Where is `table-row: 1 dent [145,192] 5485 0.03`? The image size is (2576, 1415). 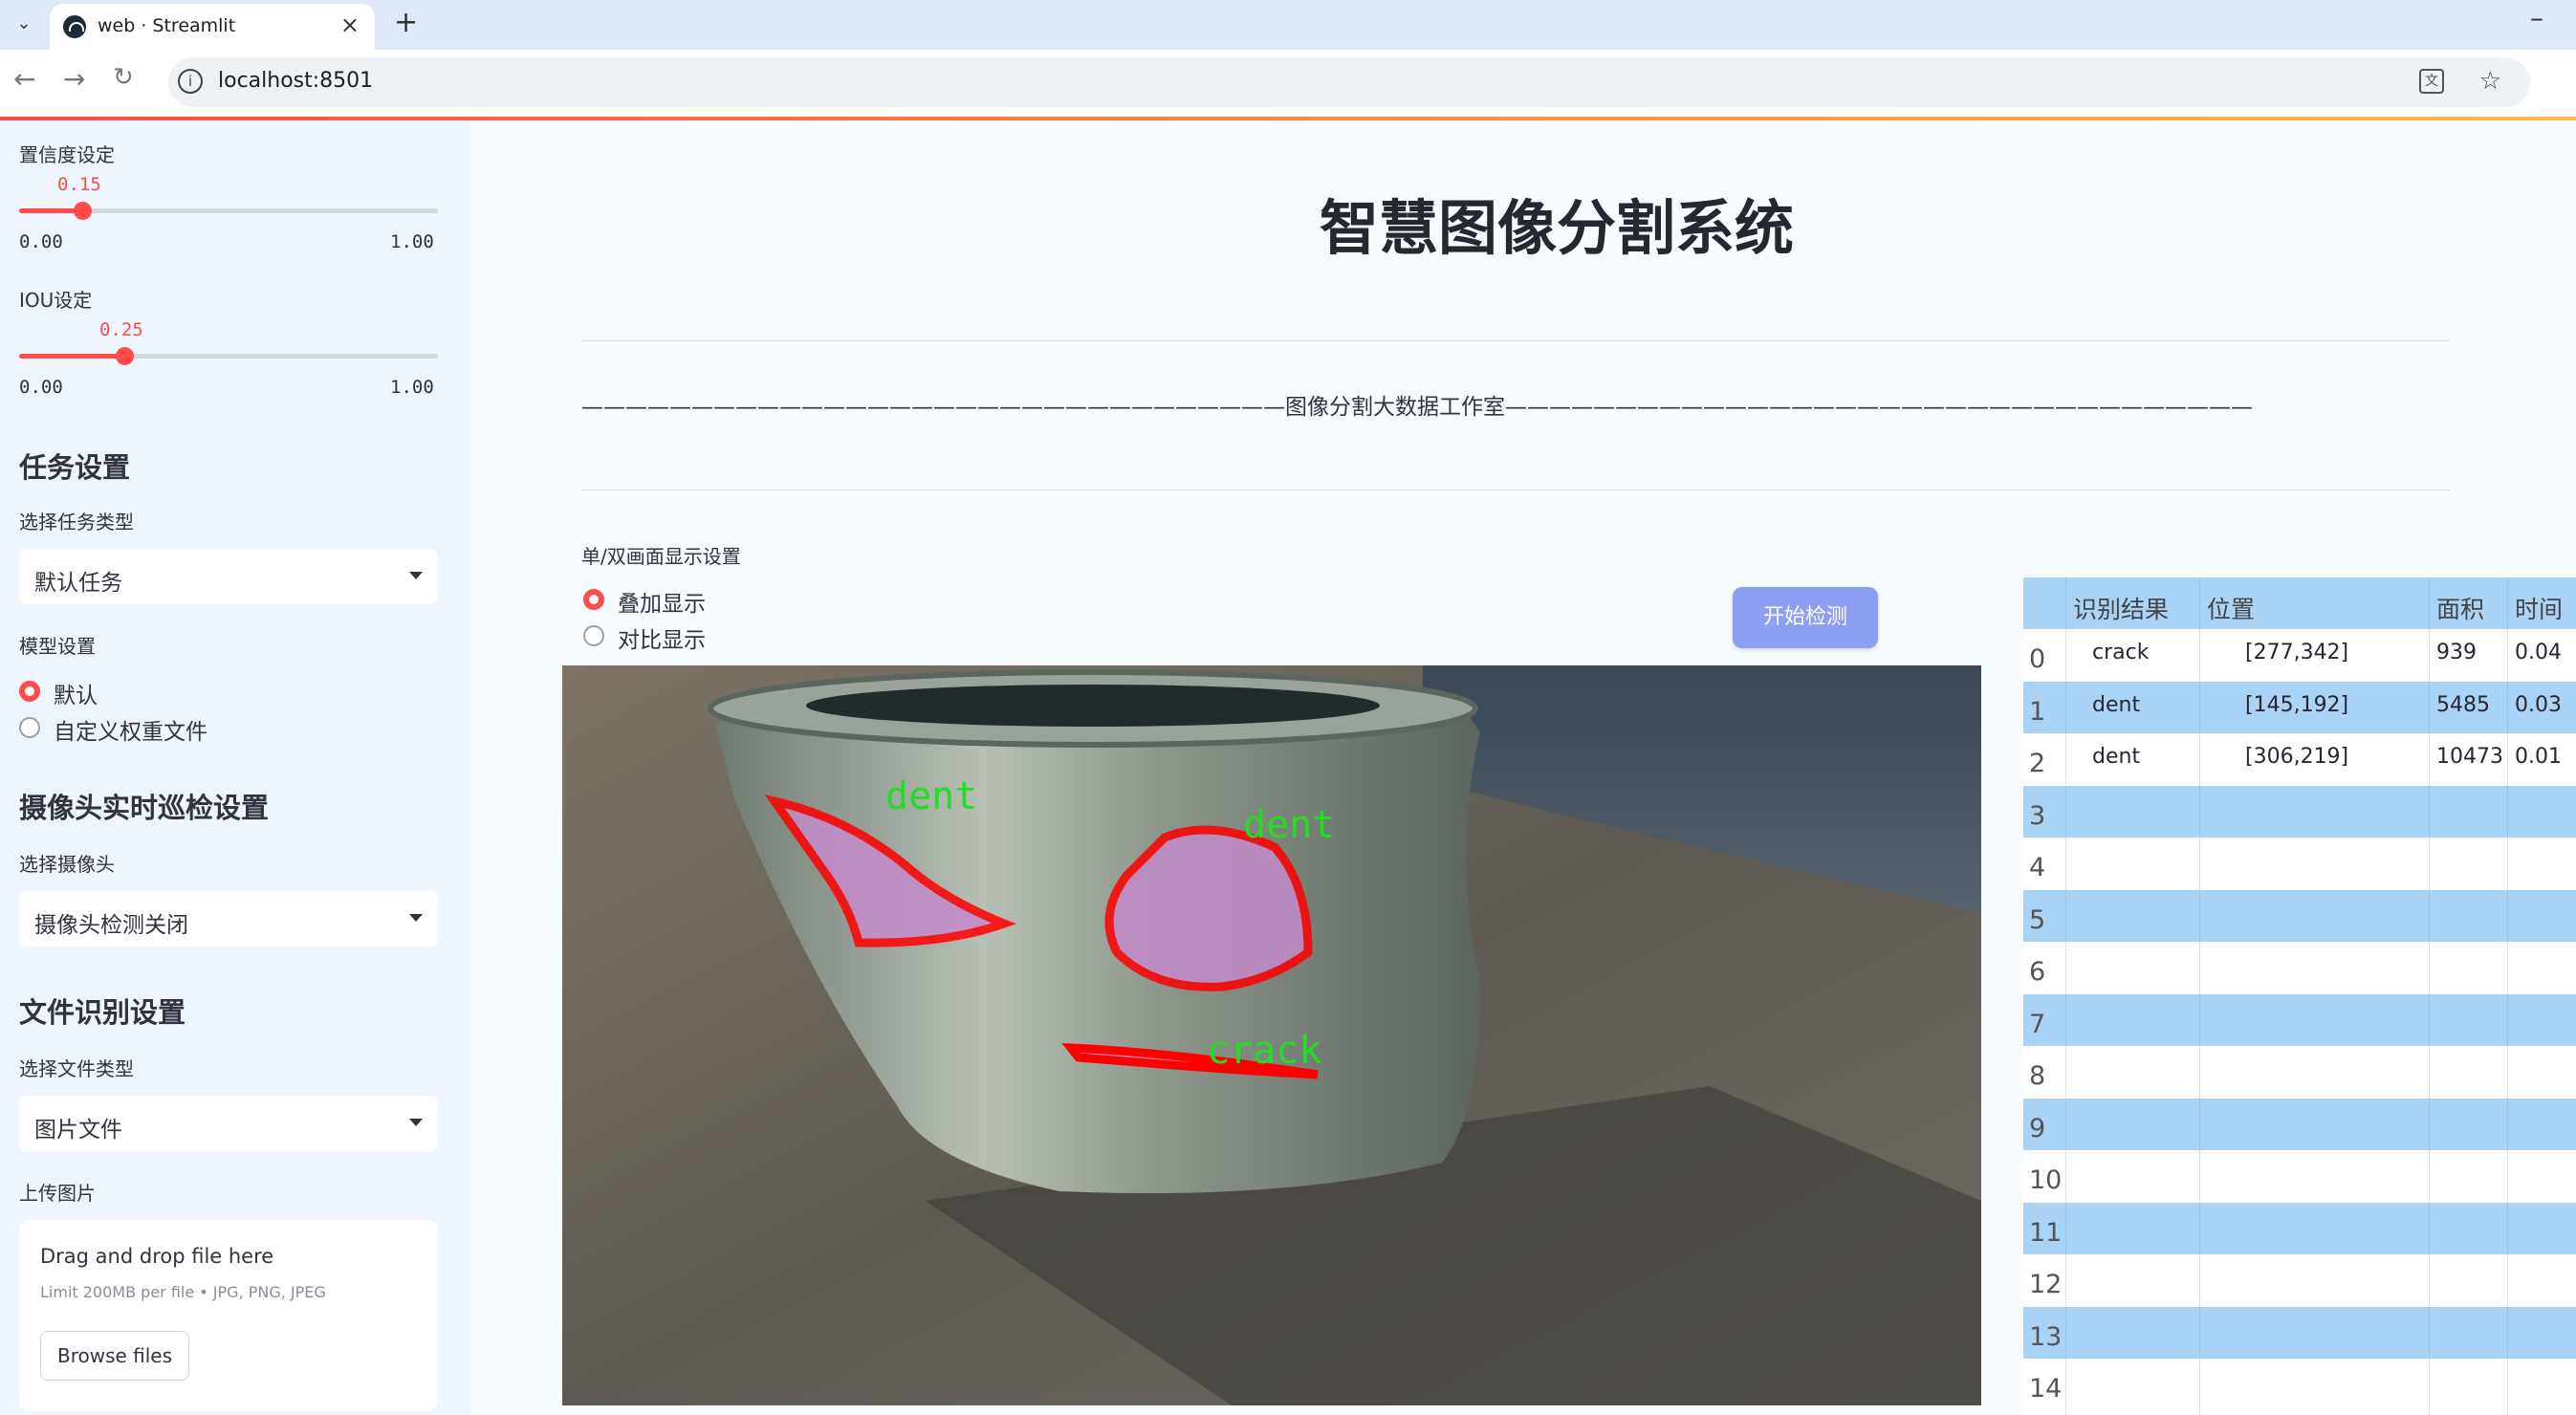 table-row: 1 dent [145,192] 5485 0.03 is located at coordinates (2299, 707).